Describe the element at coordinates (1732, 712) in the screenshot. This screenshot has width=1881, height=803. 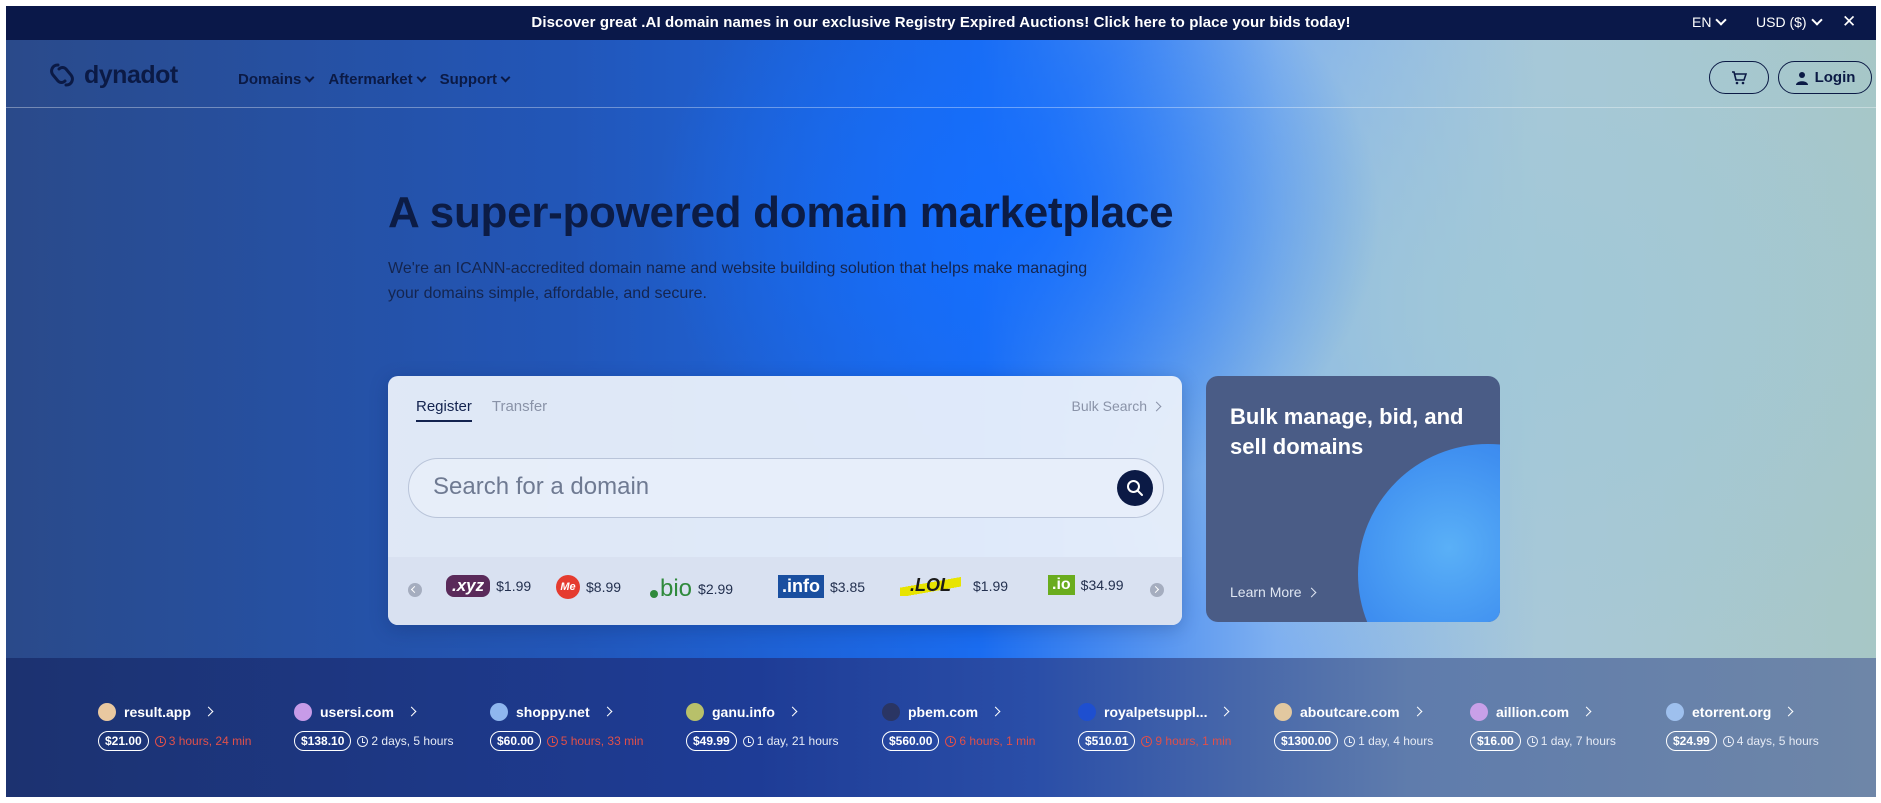
I see `auction-domain: etorrent.org` at that location.